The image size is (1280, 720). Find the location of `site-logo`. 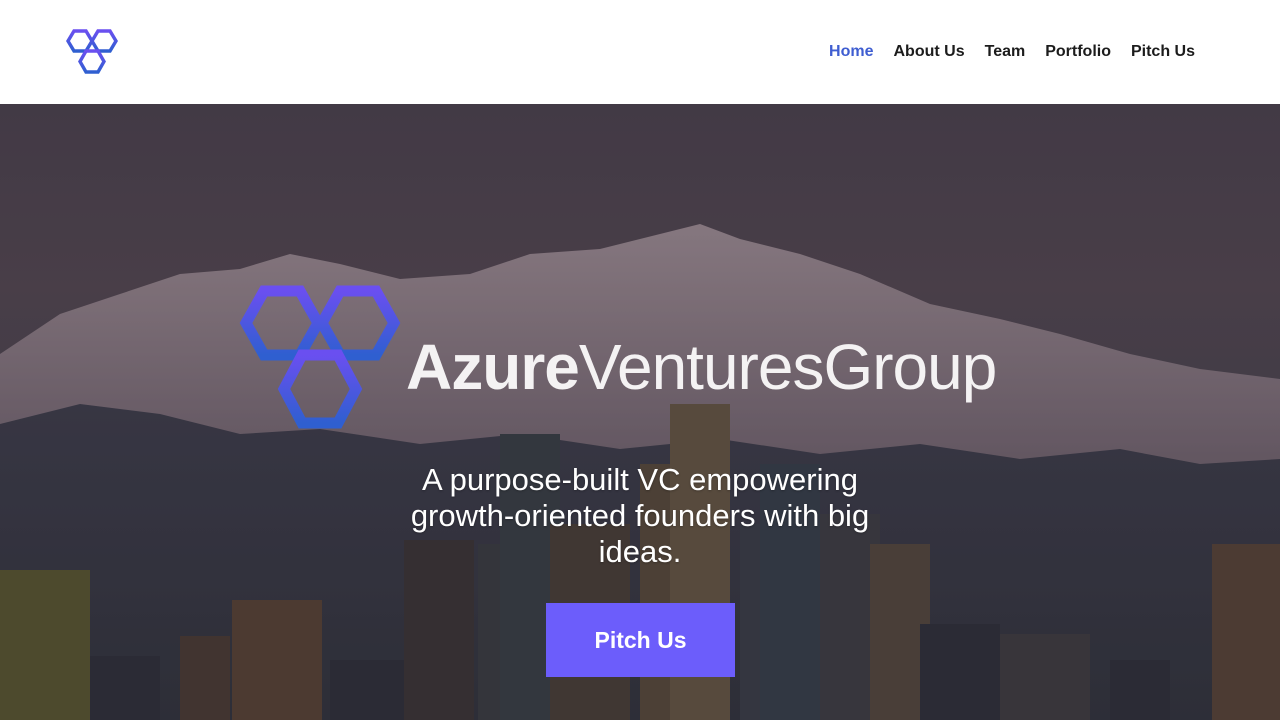

site-logo is located at coordinates (92, 52).